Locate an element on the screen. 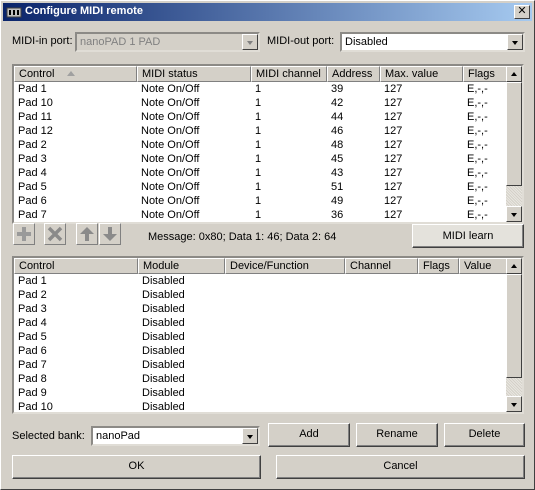 This screenshot has width=535, height=490. table-cell: 43 is located at coordinates (337, 173).